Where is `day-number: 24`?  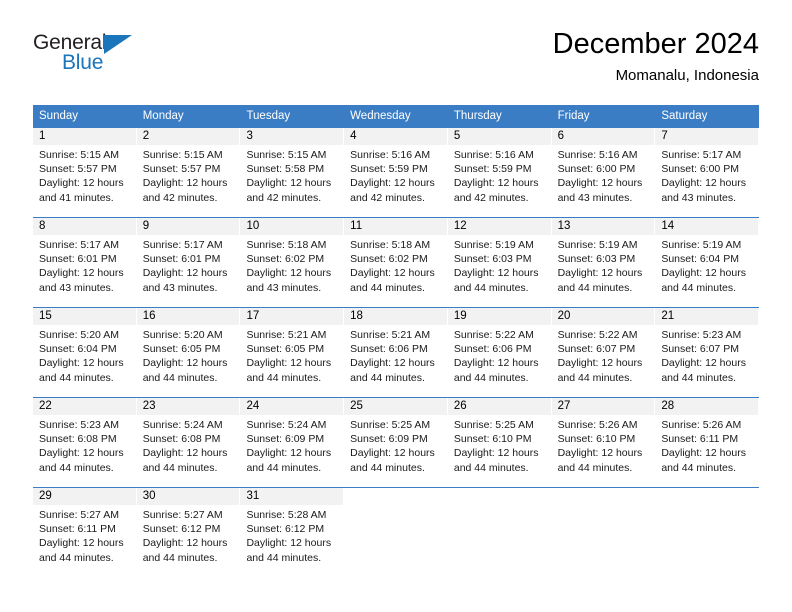 day-number: 24 is located at coordinates (292, 406).